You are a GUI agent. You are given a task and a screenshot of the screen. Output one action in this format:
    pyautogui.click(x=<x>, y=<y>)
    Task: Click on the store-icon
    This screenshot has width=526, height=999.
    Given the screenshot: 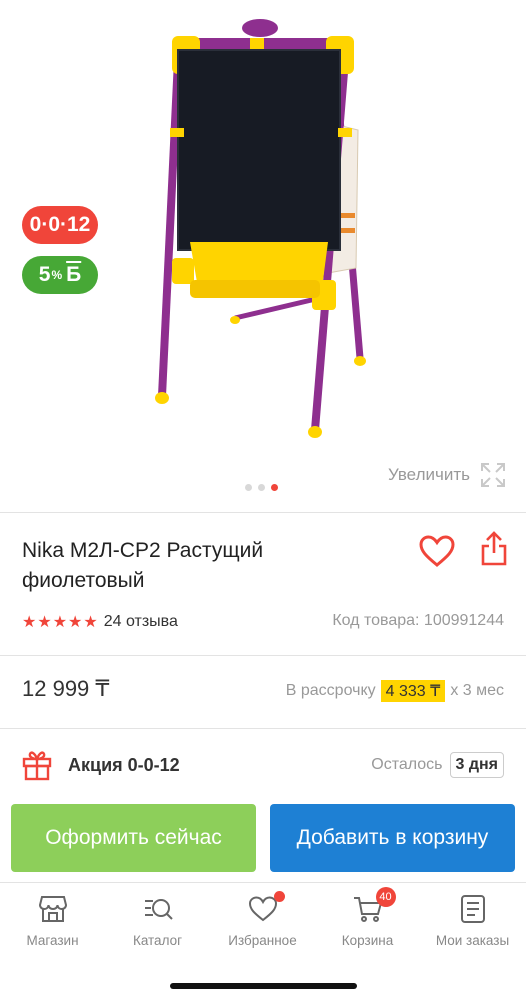 What is the action you would take?
    pyautogui.click(x=52, y=909)
    